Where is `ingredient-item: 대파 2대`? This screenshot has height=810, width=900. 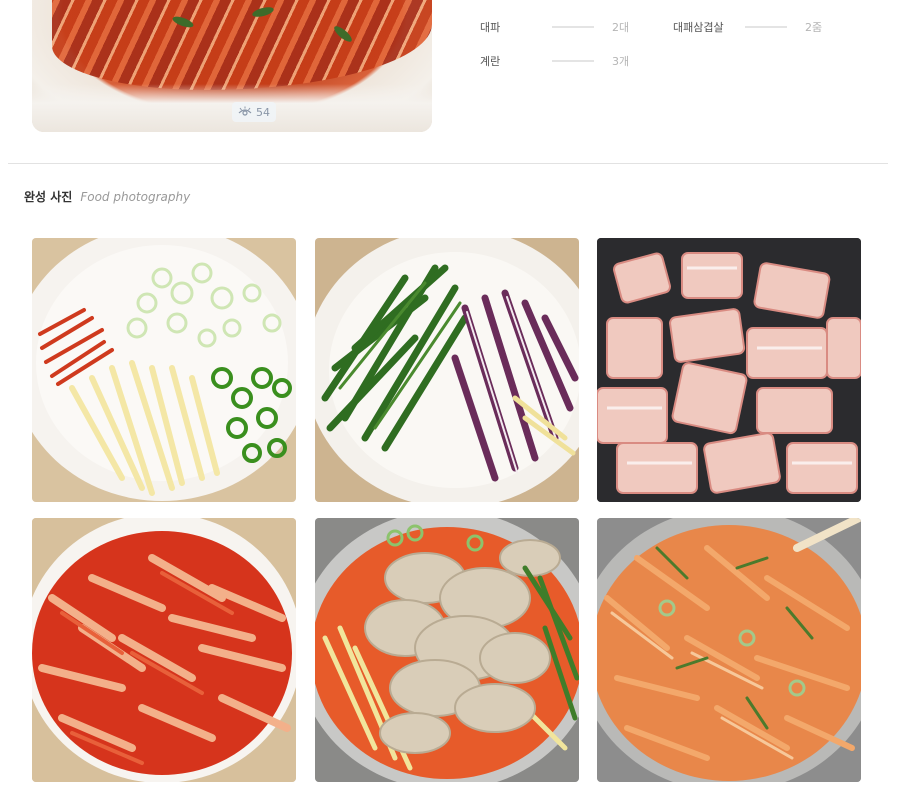 ingredient-item: 대파 2대 is located at coordinates (554, 27).